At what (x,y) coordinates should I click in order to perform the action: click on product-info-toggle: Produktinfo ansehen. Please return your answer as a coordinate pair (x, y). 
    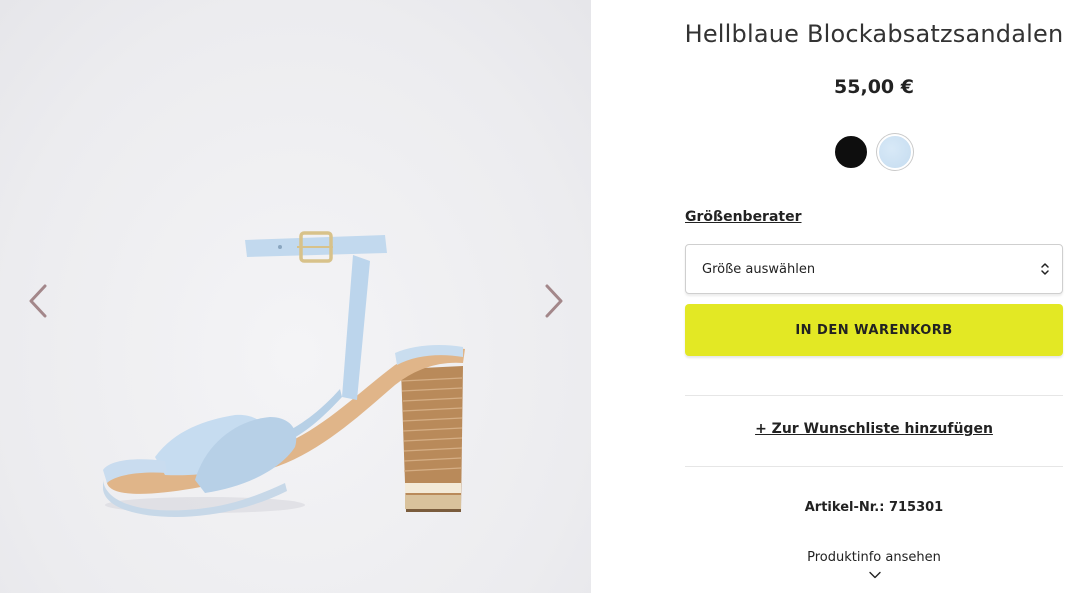
    Looking at the image, I should click on (874, 557).